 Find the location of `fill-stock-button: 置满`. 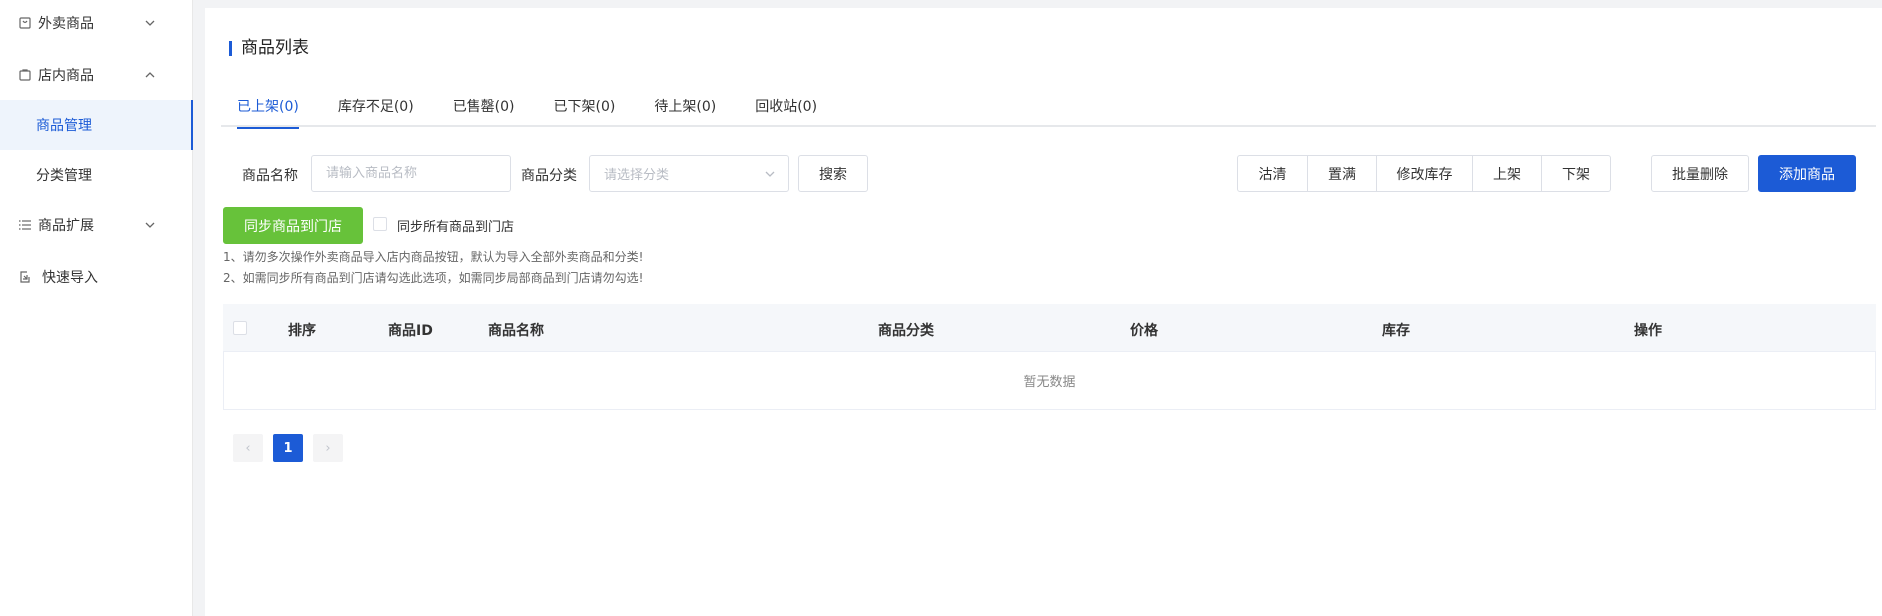

fill-stock-button: 置满 is located at coordinates (1342, 173).